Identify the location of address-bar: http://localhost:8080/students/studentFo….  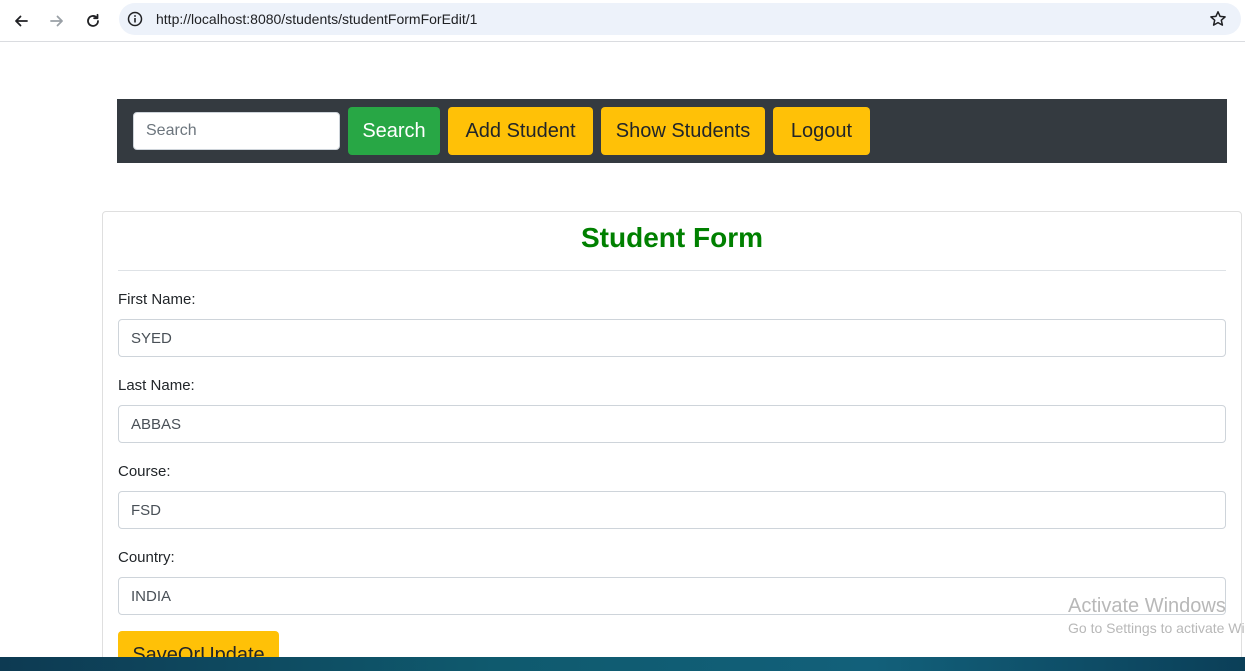
(680, 19).